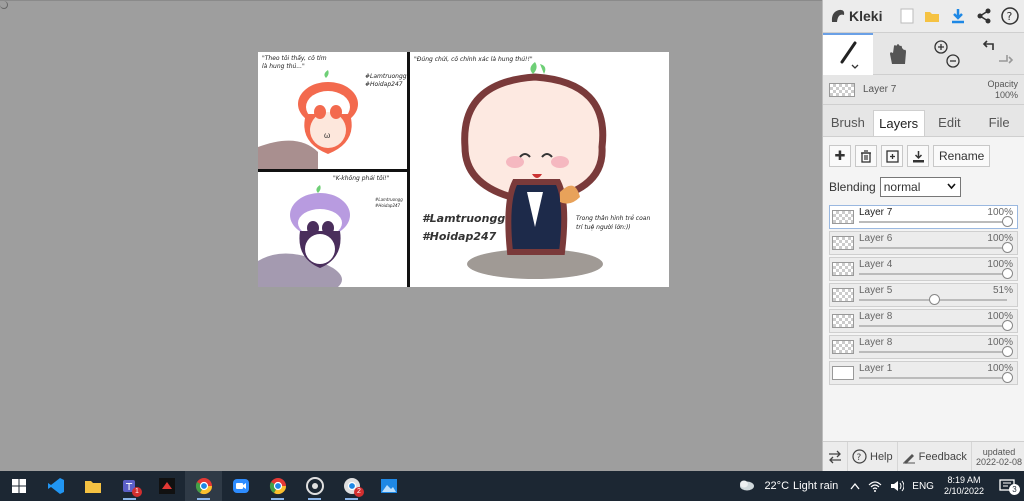 The height and width of the screenshot is (501, 1024). What do you see at coordinates (840, 156) in the screenshot?
I see `add-layer-button: ✚` at bounding box center [840, 156].